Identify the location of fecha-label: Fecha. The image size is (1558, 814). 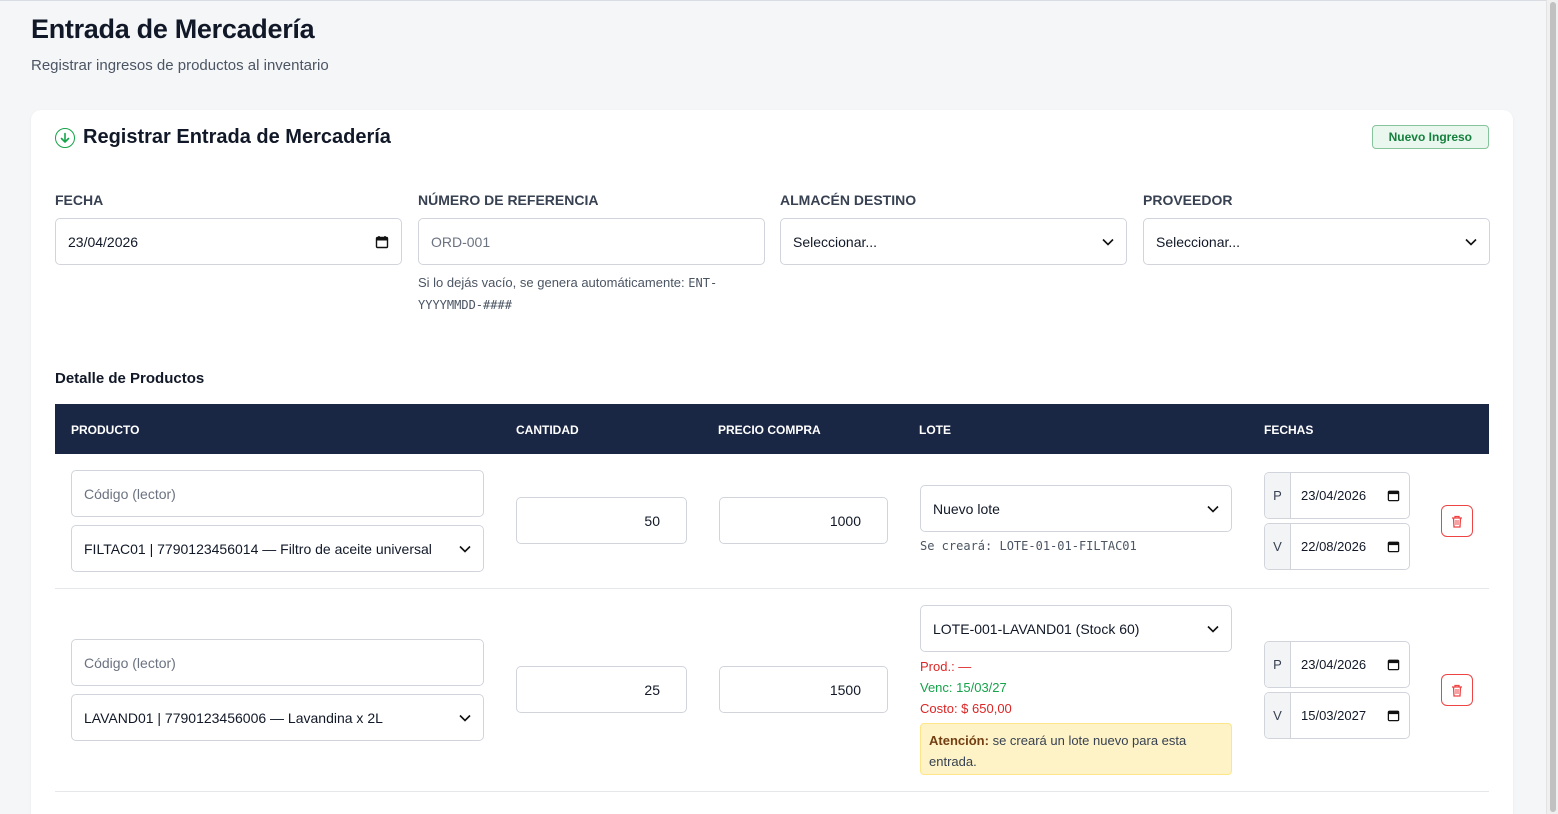
(79, 200).